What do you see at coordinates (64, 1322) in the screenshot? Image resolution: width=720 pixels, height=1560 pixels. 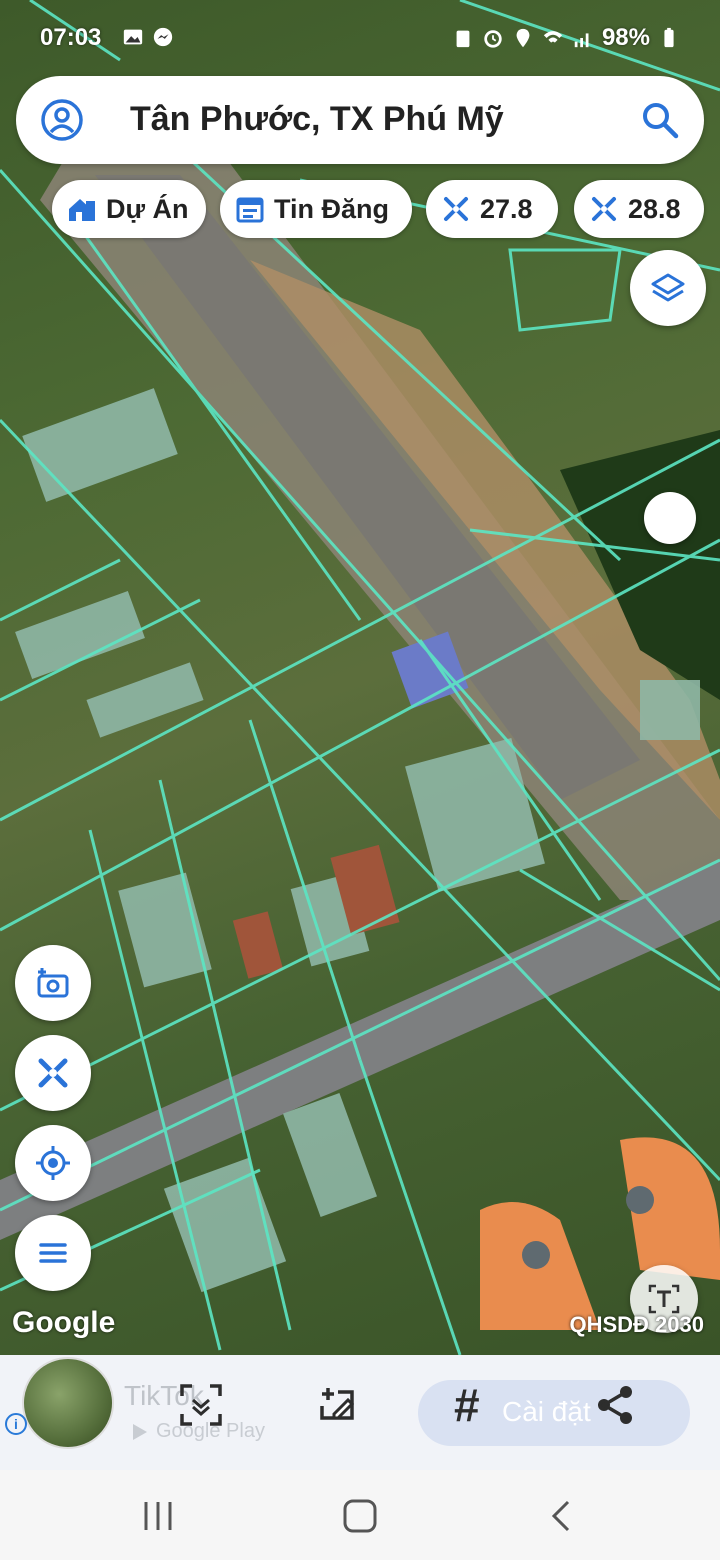 I see `google-attribution: Google` at bounding box center [64, 1322].